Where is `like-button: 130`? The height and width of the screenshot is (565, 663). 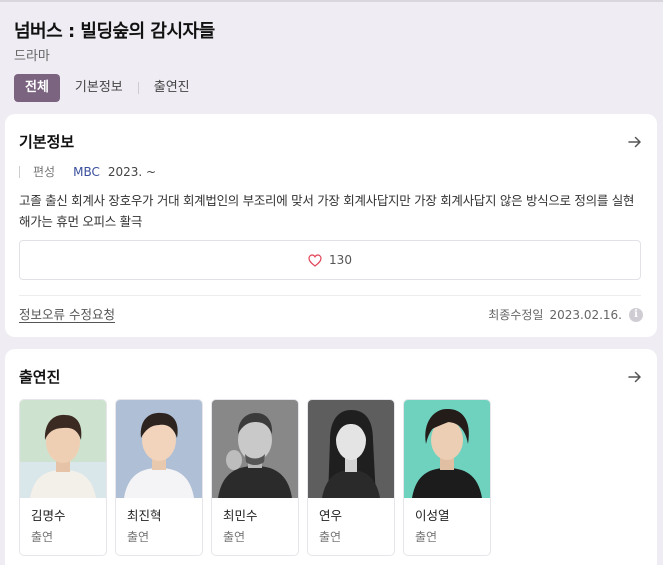
like-button: 130 is located at coordinates (330, 260).